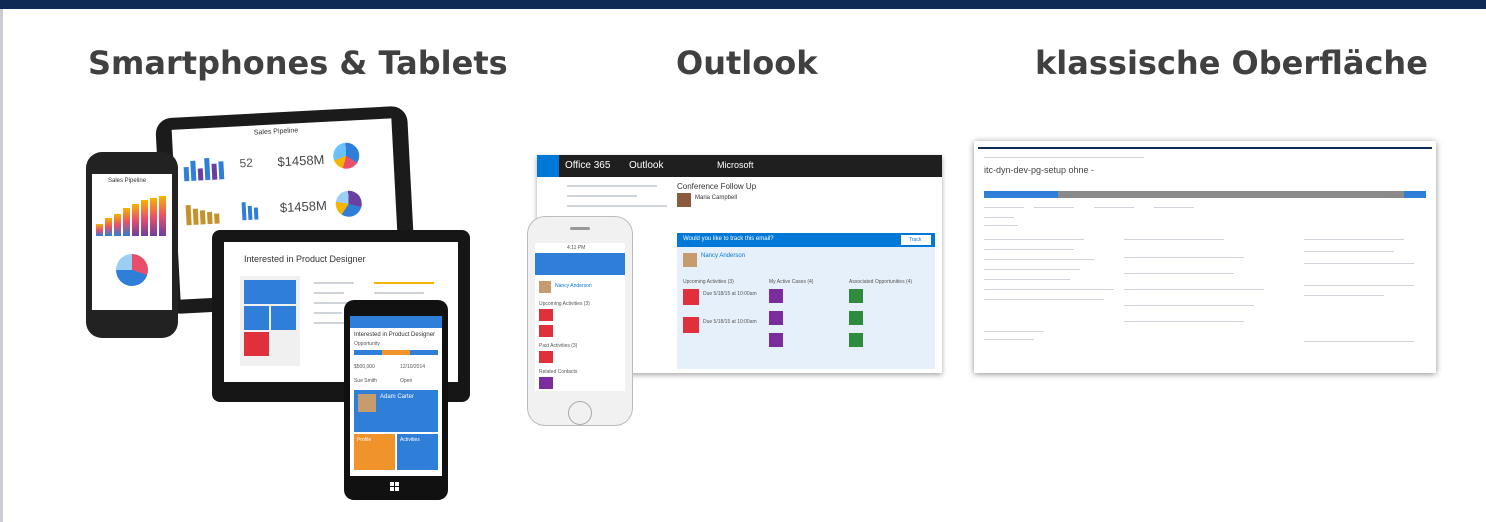 The height and width of the screenshot is (522, 1486). What do you see at coordinates (303, 206) in the screenshot?
I see `ipad-kpi-revenue-2: $1458M` at bounding box center [303, 206].